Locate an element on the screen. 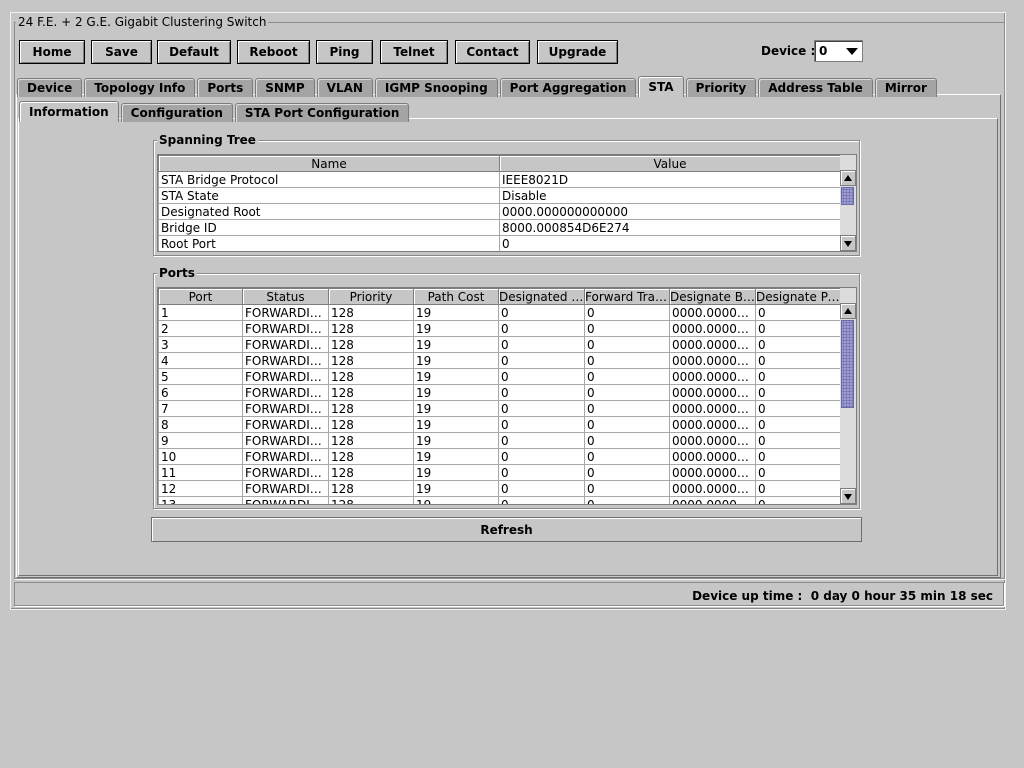 The width and height of the screenshot is (1024, 768). table-row: STA State Disable is located at coordinates (499, 195).